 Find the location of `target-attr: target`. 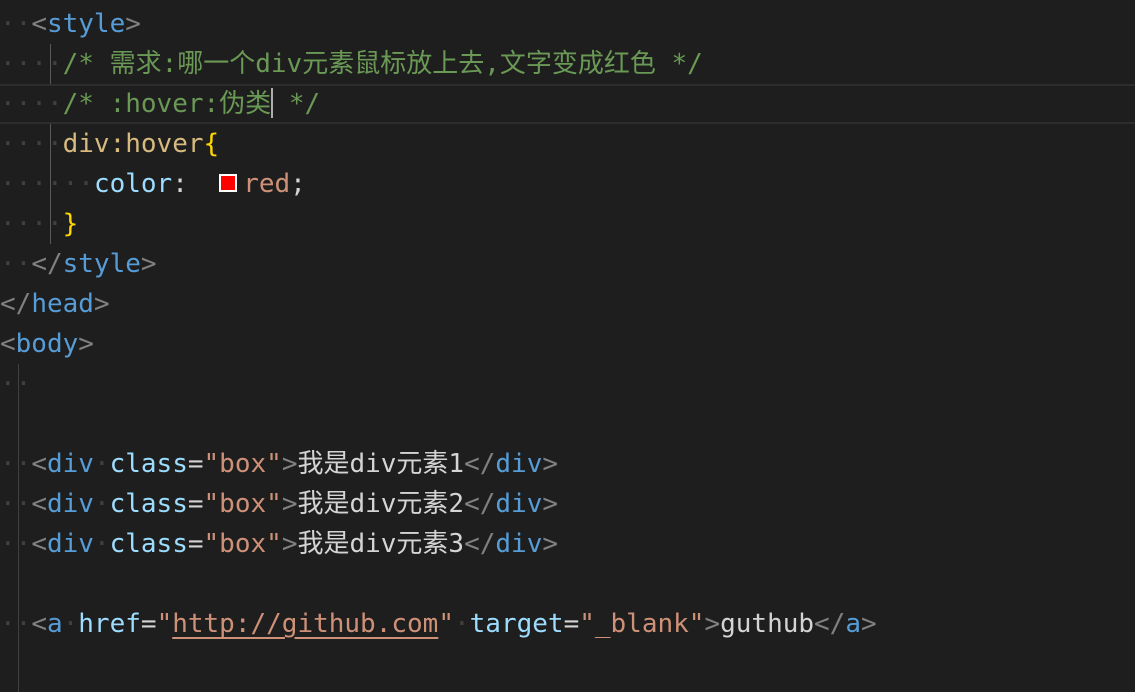

target-attr: target is located at coordinates (516, 624).